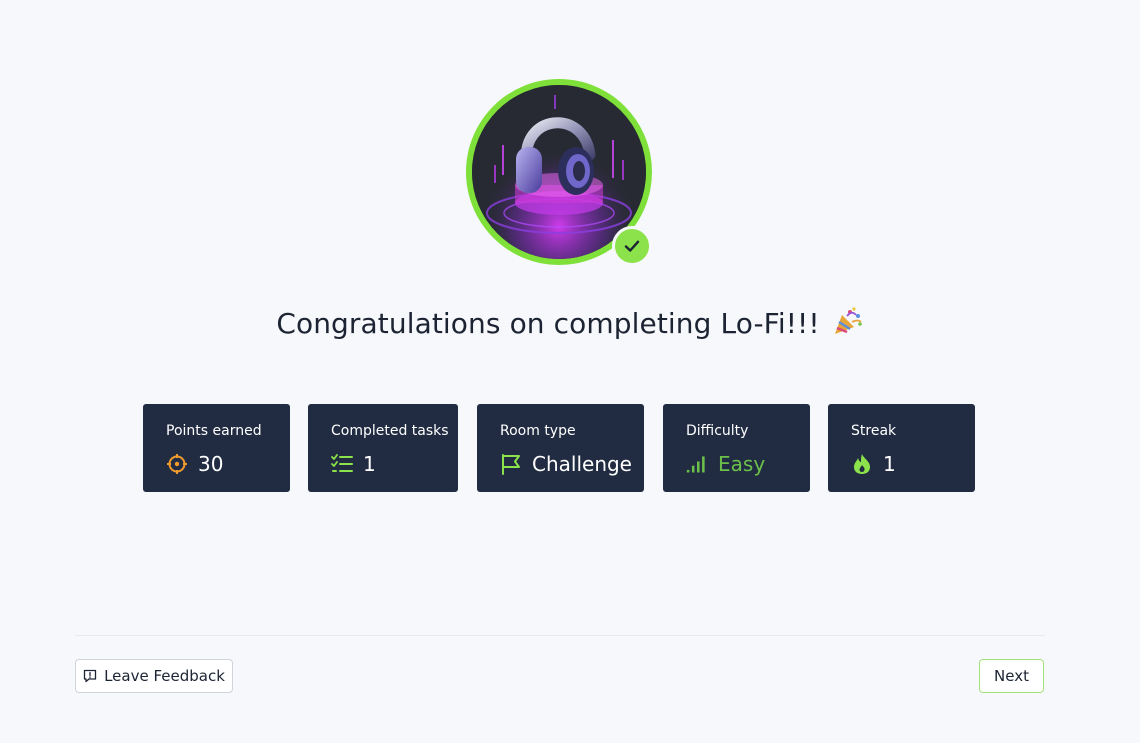  What do you see at coordinates (582, 464) in the screenshot?
I see `stat-value: Challenge` at bounding box center [582, 464].